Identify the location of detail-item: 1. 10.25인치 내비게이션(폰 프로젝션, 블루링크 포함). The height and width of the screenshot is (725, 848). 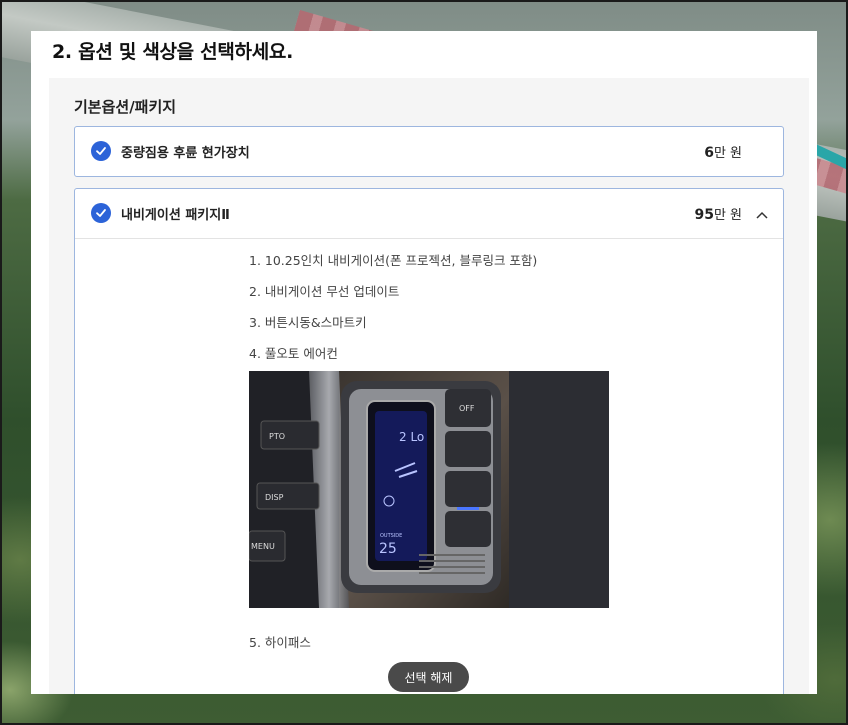
(393, 260).